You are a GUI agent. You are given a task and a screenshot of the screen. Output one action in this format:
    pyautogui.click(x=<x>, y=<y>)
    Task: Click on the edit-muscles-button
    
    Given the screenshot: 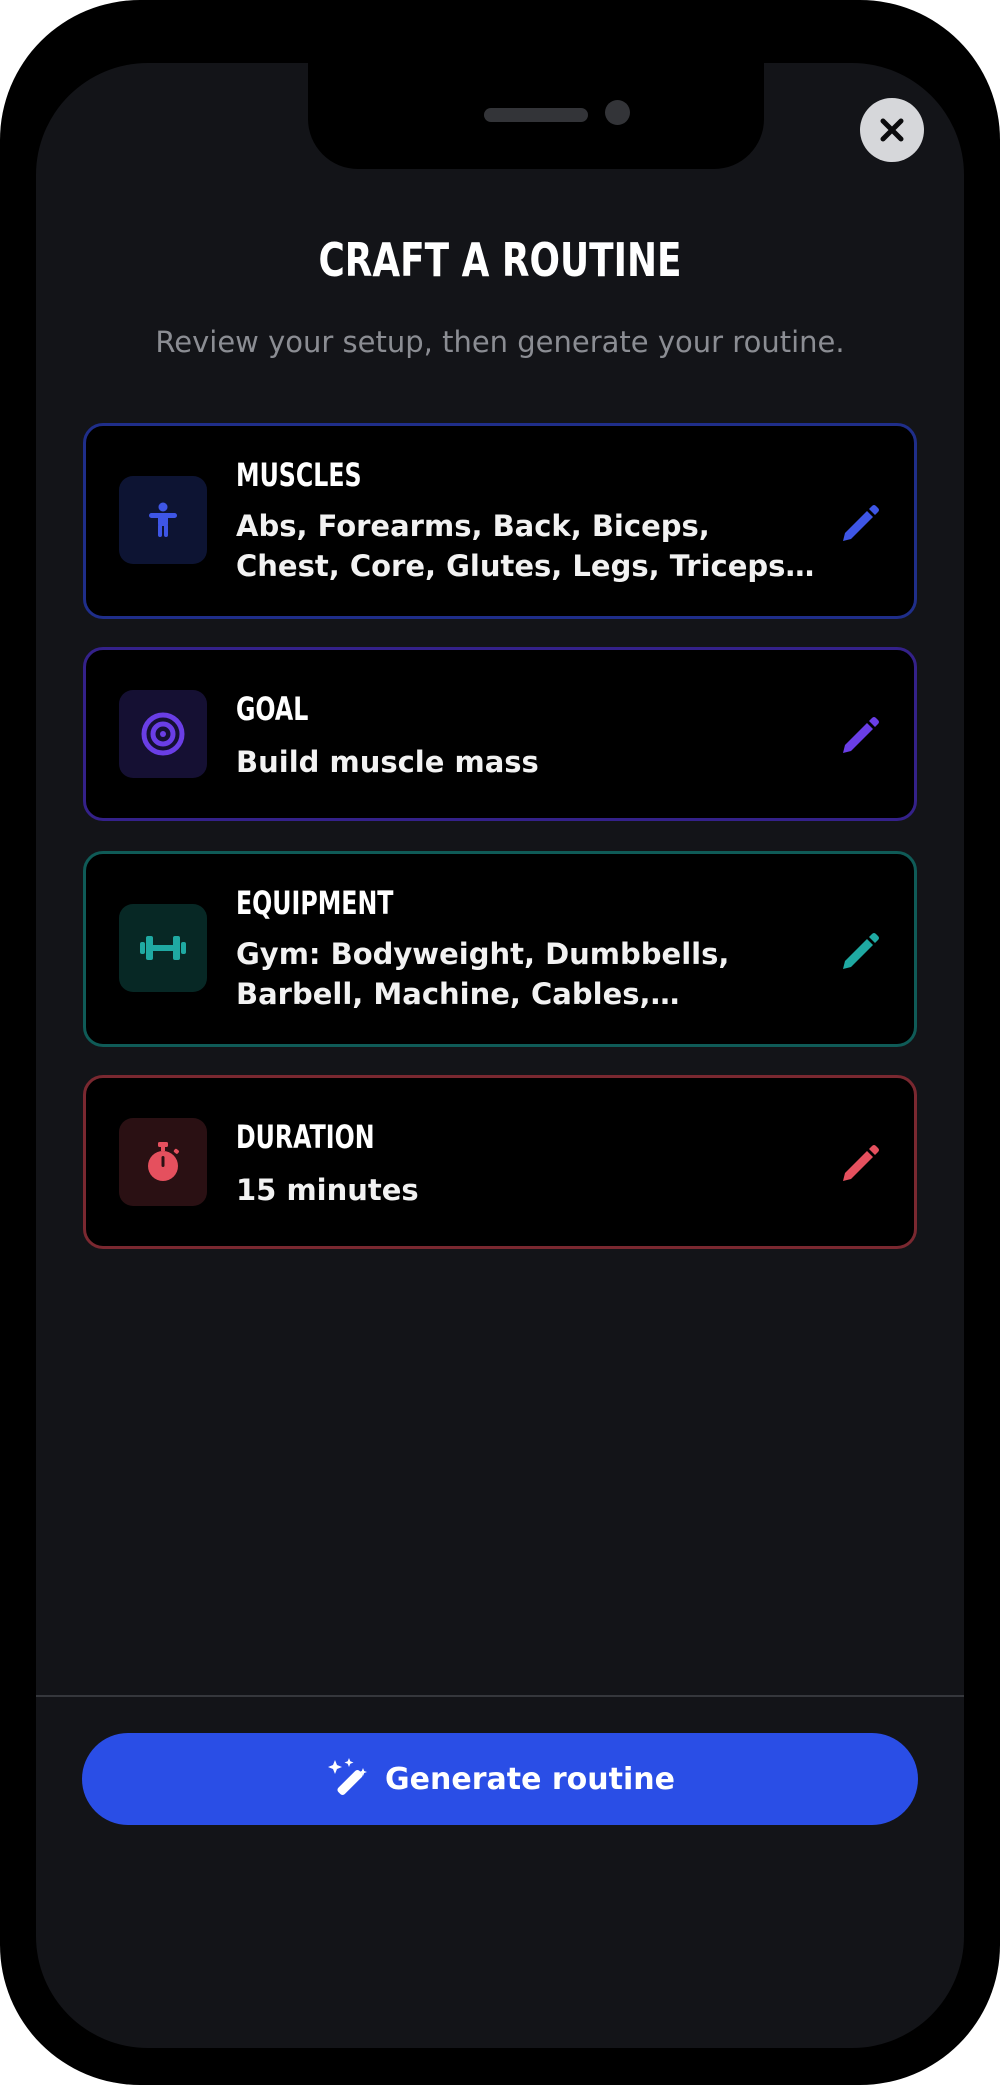 What is the action you would take?
    pyautogui.click(x=860, y=524)
    